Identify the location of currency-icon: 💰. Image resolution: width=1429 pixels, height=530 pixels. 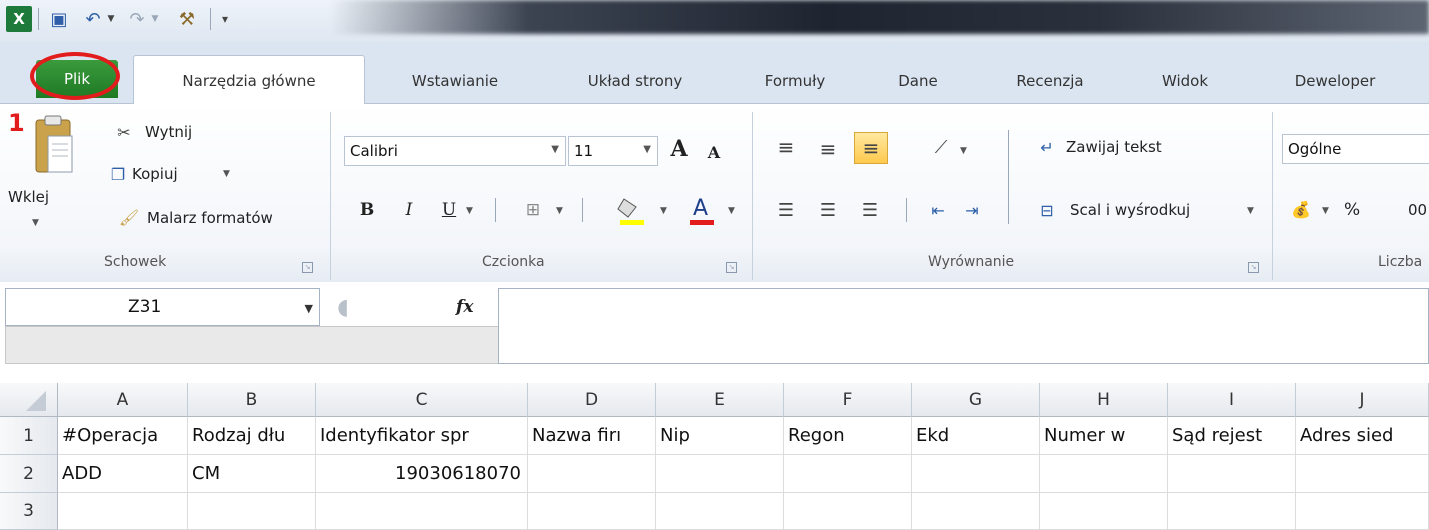
(1301, 209).